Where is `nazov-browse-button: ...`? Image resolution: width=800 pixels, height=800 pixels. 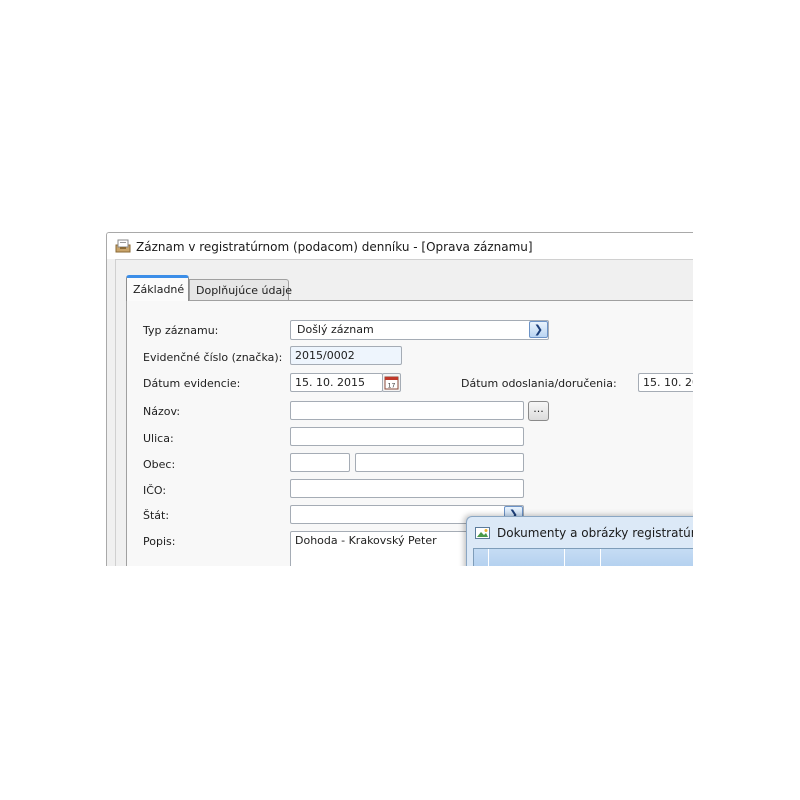 nazov-browse-button: ... is located at coordinates (538, 411).